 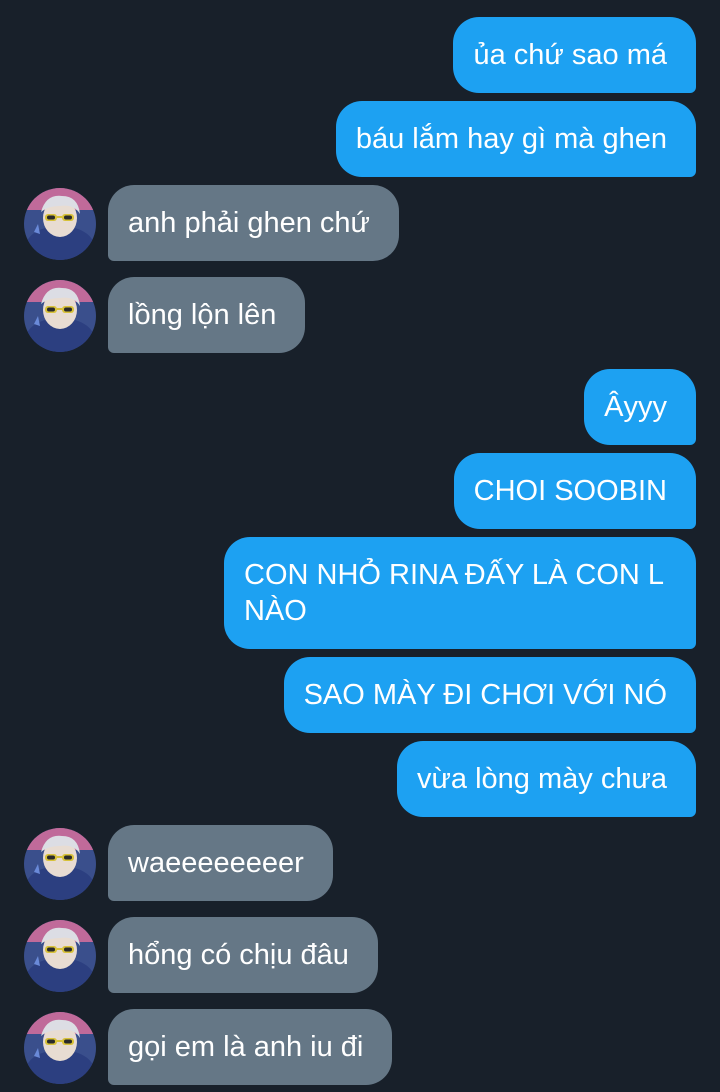 I want to click on message-text: SAO MÀY ĐI CHƠI VỚI NÓ, so click(x=485, y=695).